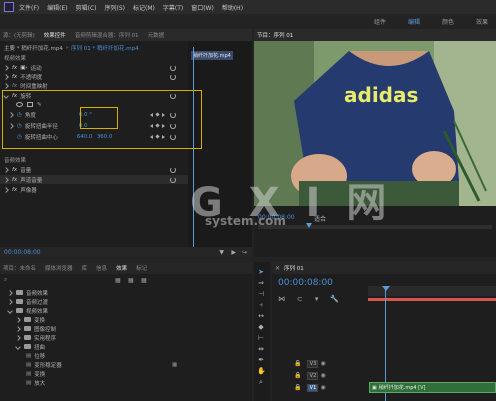 Image resolution: width=496 pixels, height=401 pixels. Describe the element at coordinates (28, 346) in the screenshot. I see `tree-item-distort: 扭曲` at that location.